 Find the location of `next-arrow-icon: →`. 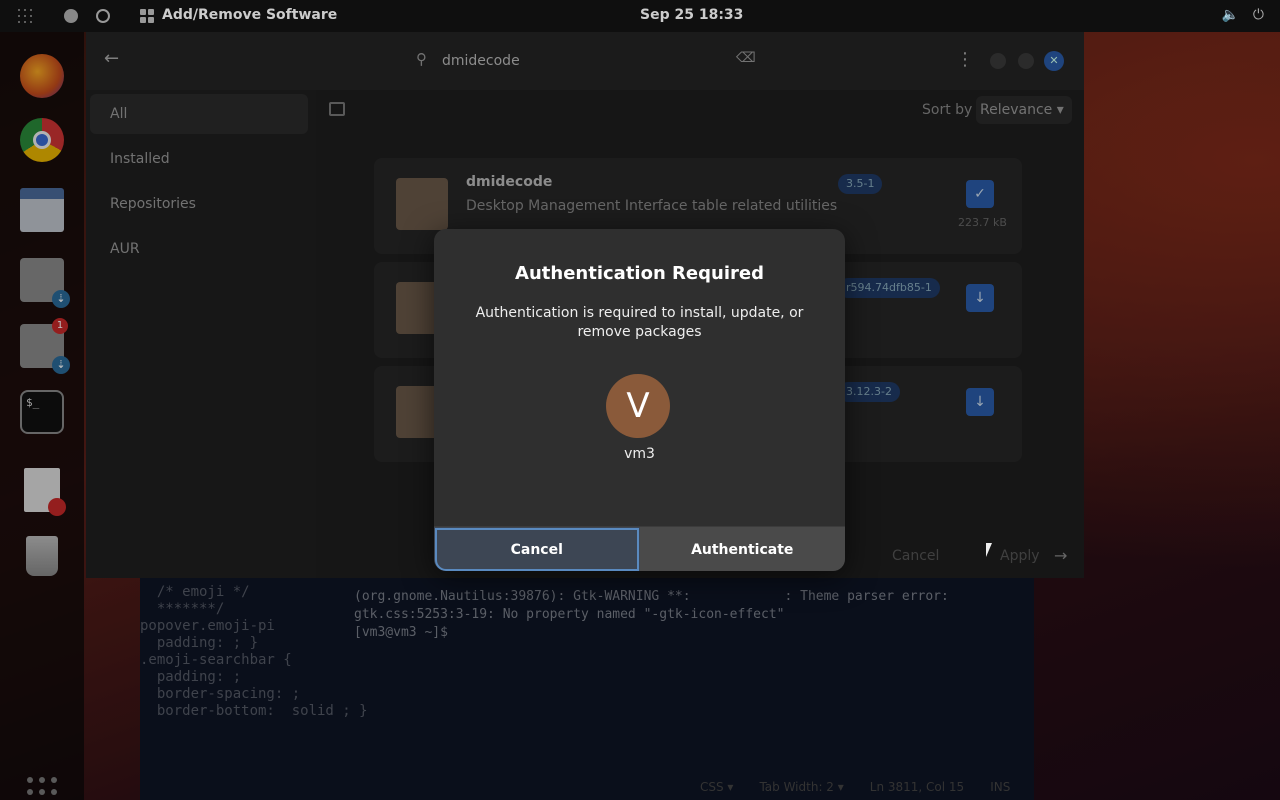

next-arrow-icon: → is located at coordinates (1060, 555).